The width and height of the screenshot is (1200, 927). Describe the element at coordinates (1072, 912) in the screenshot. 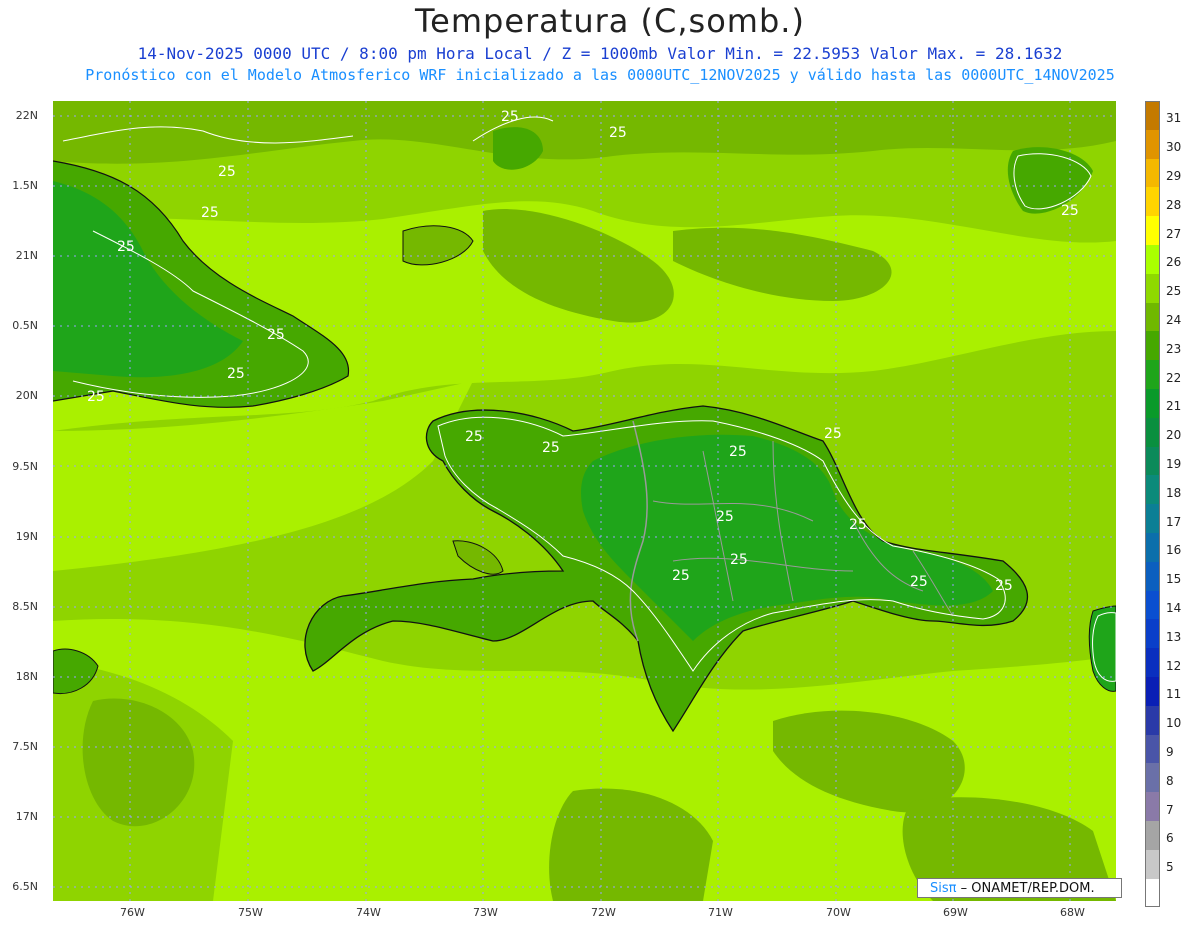

I see `lon-label: 68W` at that location.